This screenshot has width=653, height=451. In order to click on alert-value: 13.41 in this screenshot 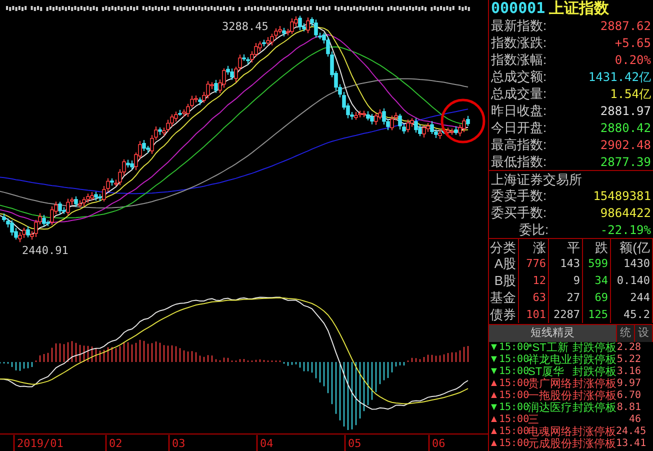, I will do `click(631, 444)`.